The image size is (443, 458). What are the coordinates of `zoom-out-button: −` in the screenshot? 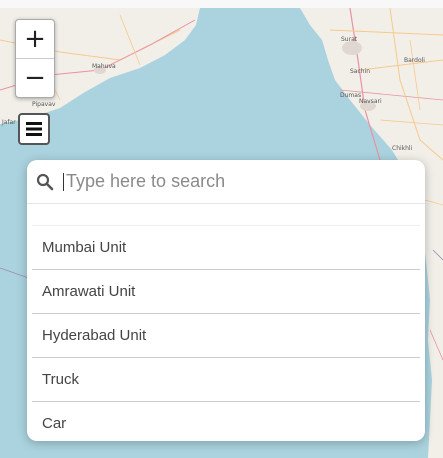 It's located at (35, 77).